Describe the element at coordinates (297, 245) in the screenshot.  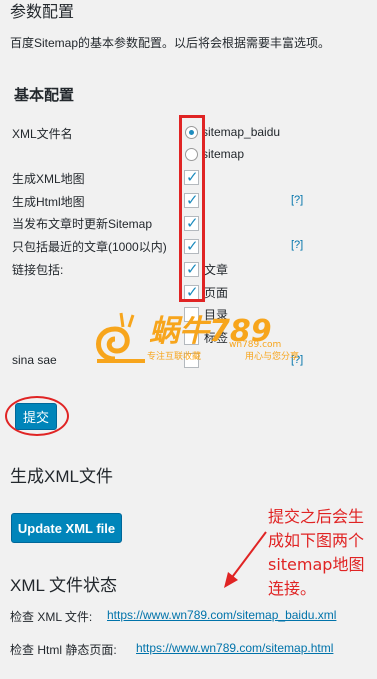
I see `recent-only-help-link: [?]` at that location.